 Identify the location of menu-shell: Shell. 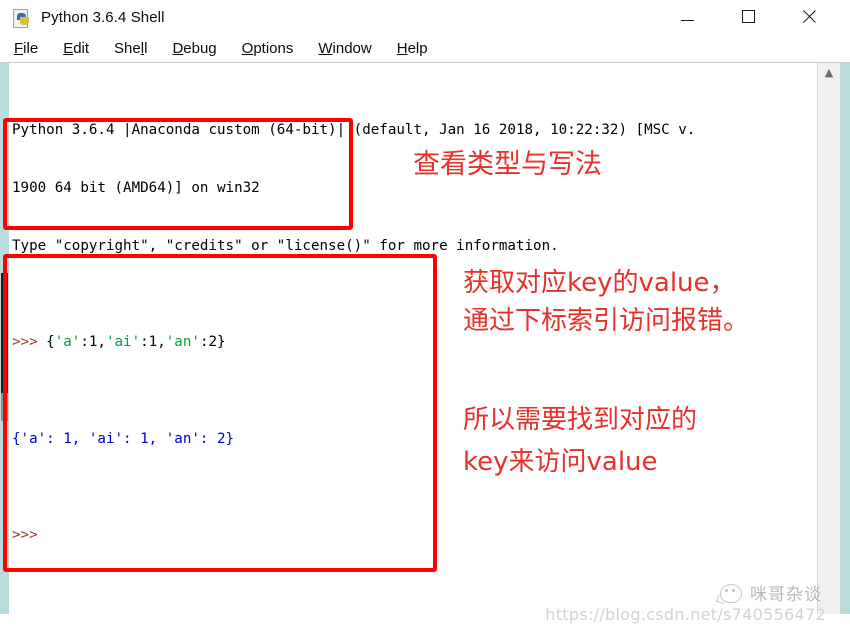
(130, 48).